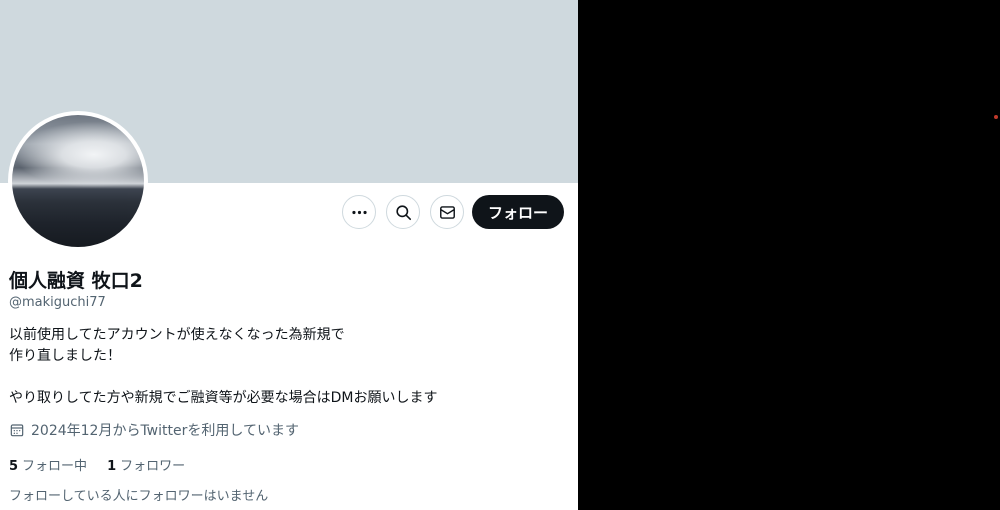 The width and height of the screenshot is (1000, 510). Describe the element at coordinates (223, 377) in the screenshot. I see `bio-spacer` at that location.